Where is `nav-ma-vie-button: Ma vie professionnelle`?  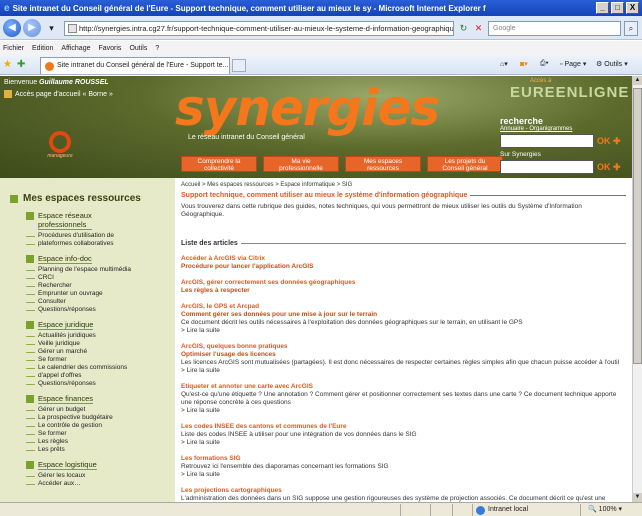 nav-ma-vie-button: Ma vie professionnelle is located at coordinates (301, 164).